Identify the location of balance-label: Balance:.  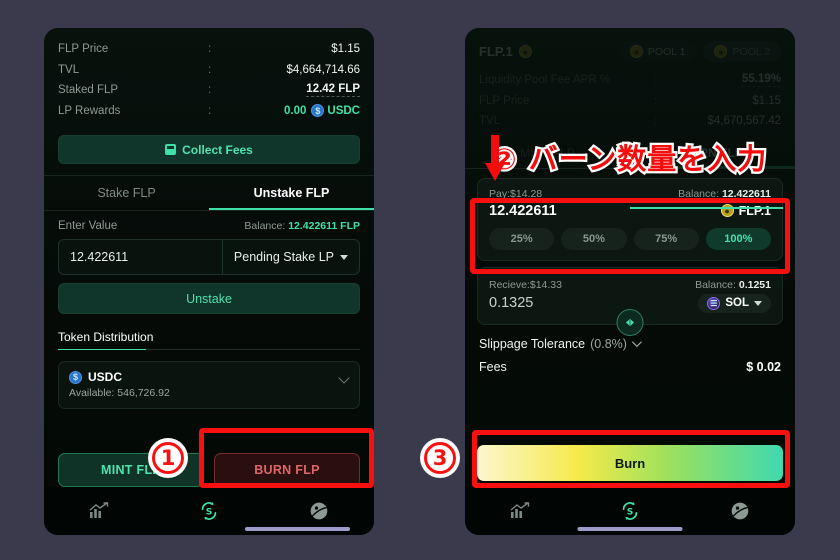
(265, 226).